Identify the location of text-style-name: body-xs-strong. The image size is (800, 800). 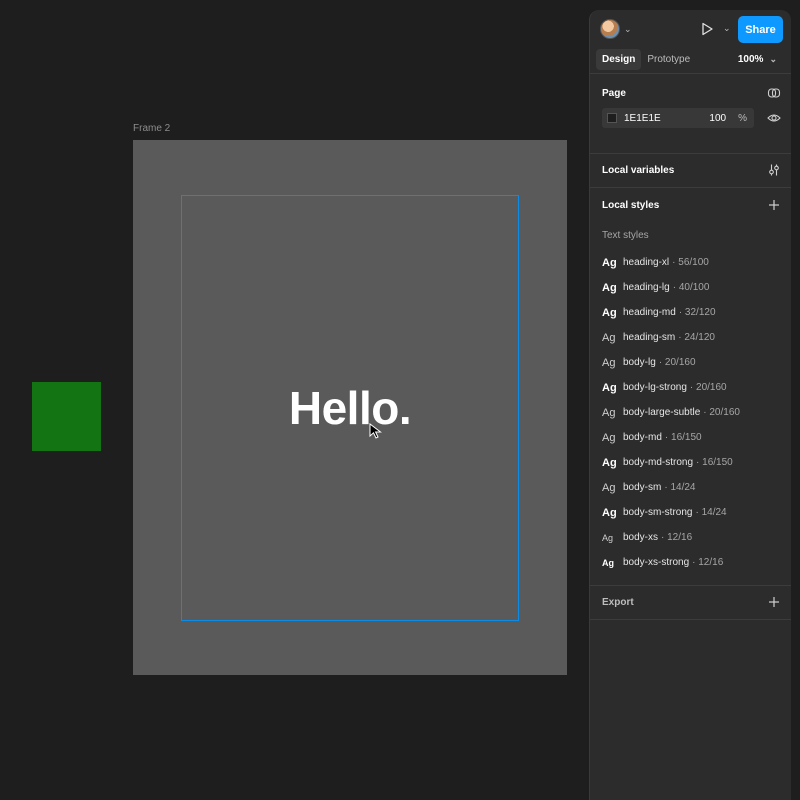
(656, 562).